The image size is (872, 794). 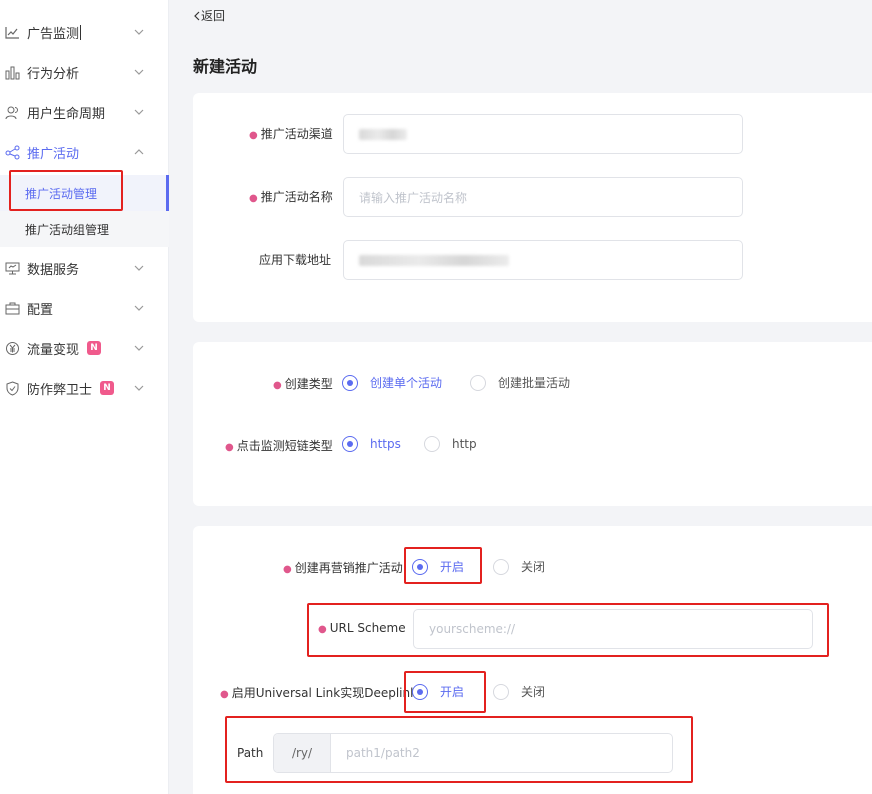 I want to click on back-label: 返回, so click(x=213, y=16).